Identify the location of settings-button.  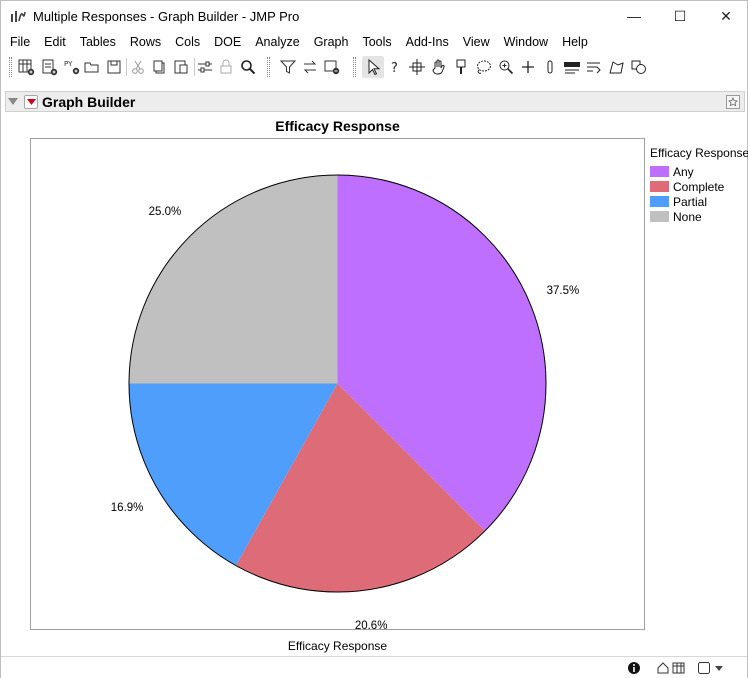
(205, 67).